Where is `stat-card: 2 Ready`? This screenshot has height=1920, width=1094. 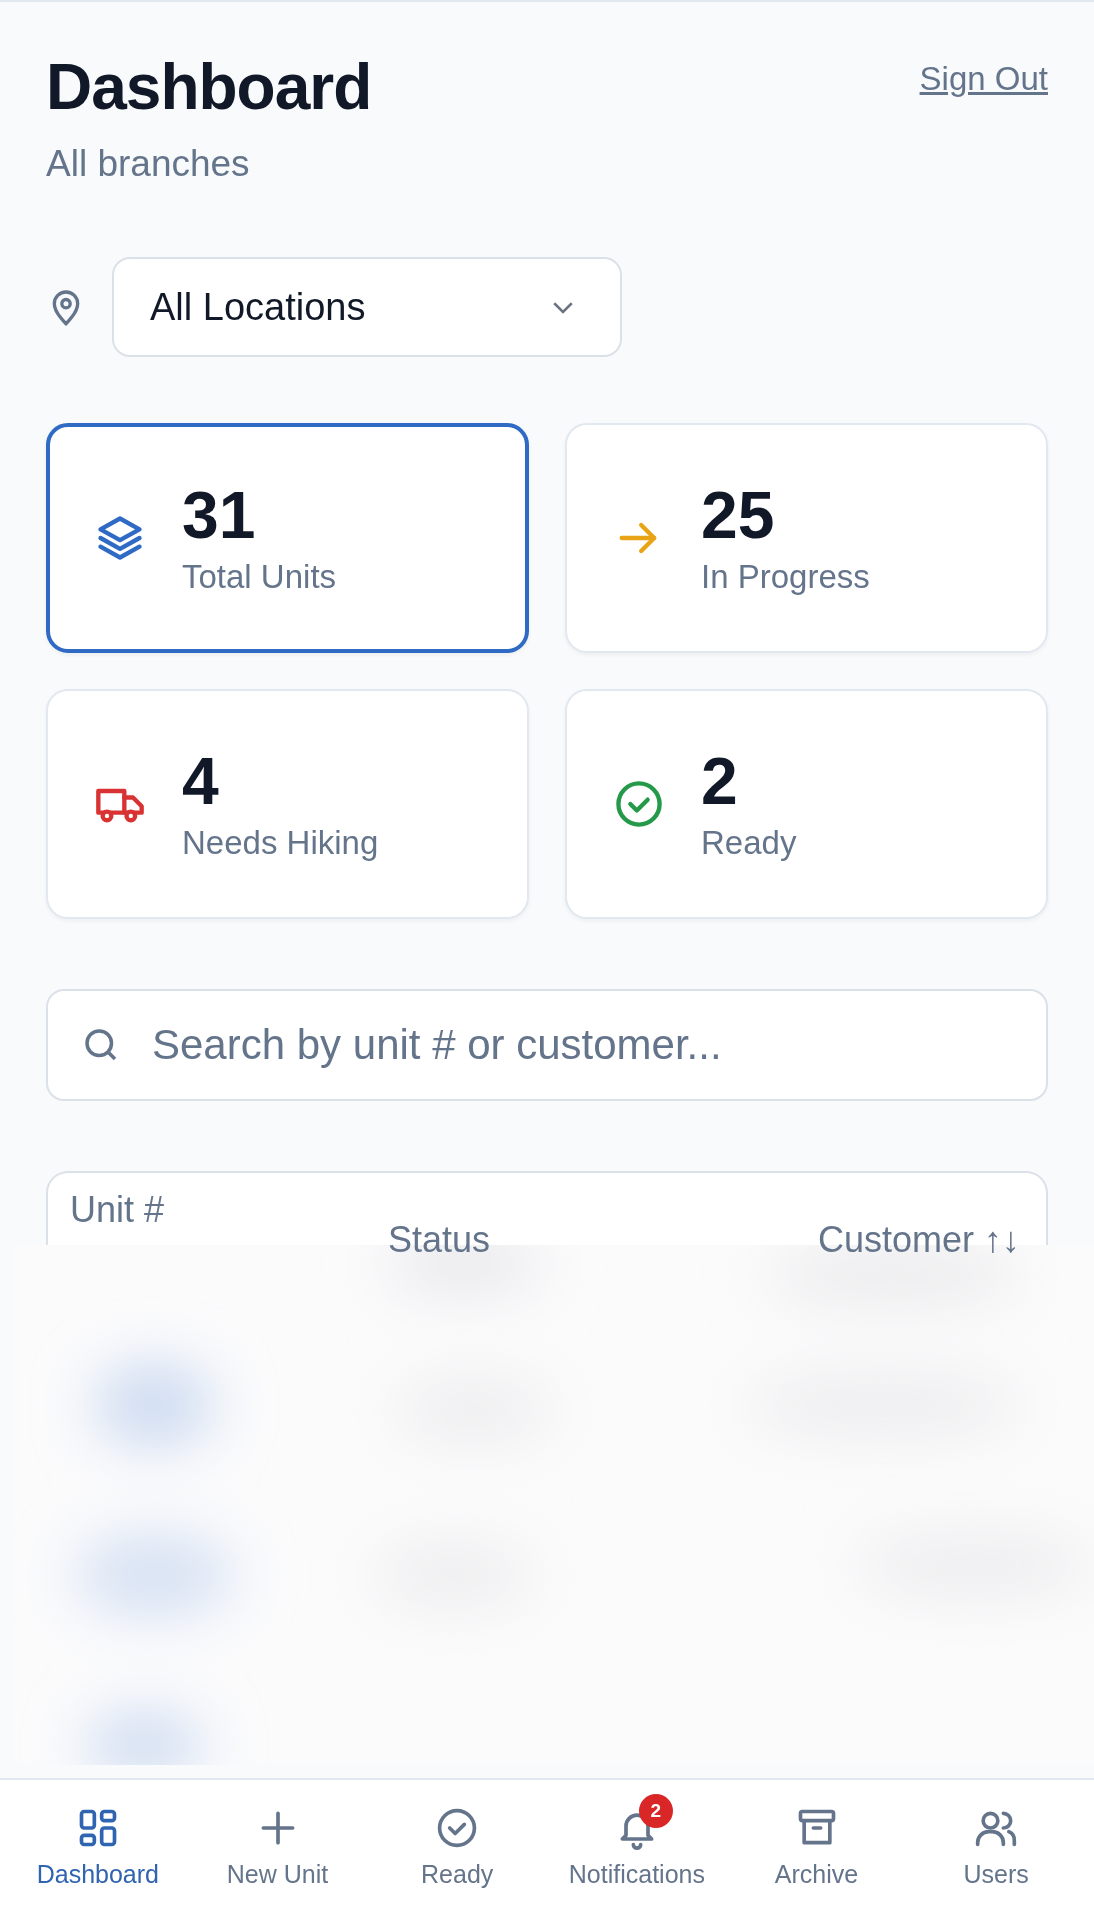
stat-card: 2 Ready is located at coordinates (806, 804).